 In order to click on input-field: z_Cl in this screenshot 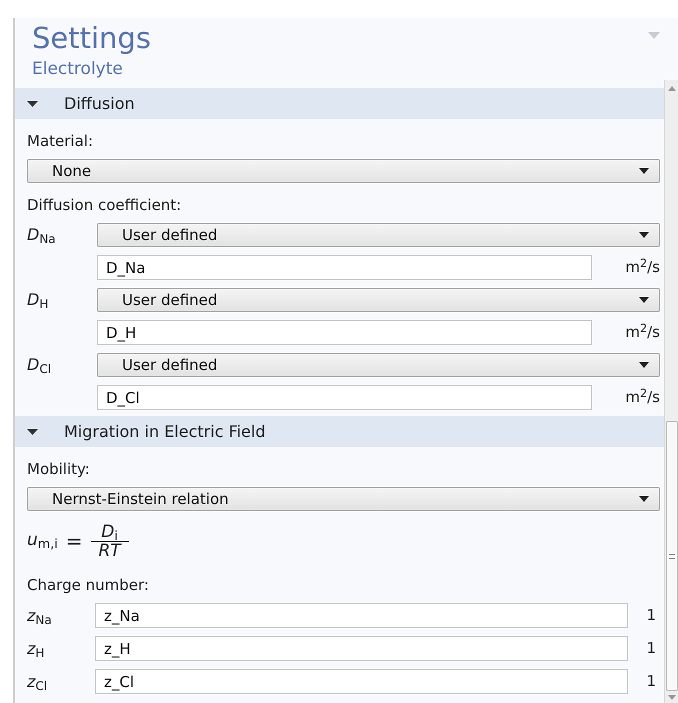, I will do `click(361, 681)`.